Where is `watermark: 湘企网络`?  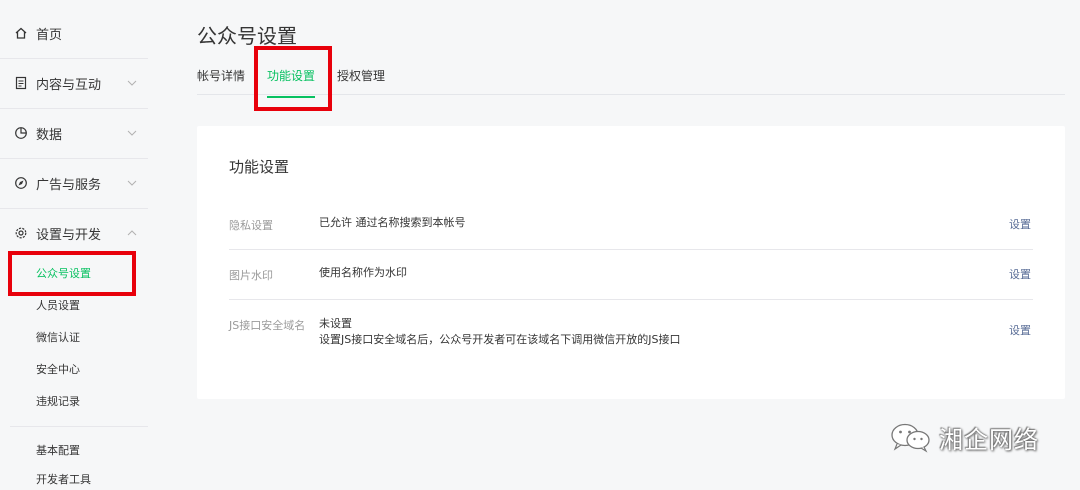
watermark: 湘企网络 is located at coordinates (962, 437).